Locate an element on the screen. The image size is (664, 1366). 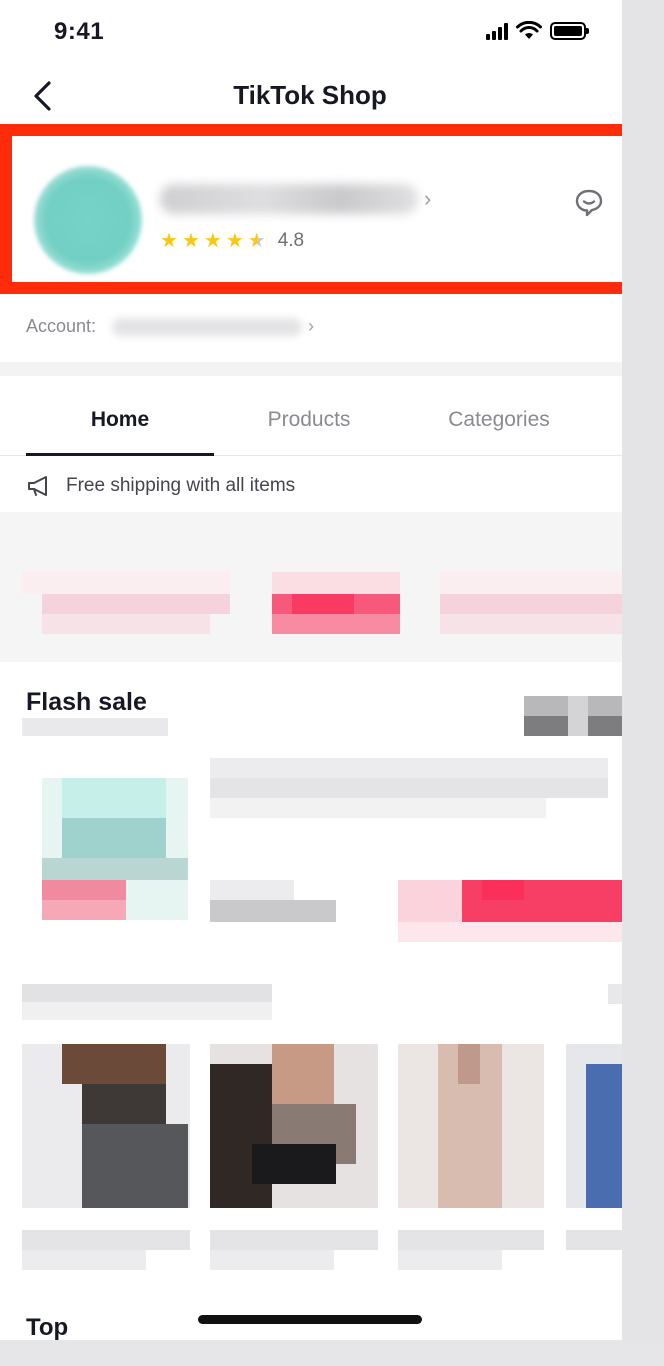
account-label: Account: is located at coordinates (61, 326).